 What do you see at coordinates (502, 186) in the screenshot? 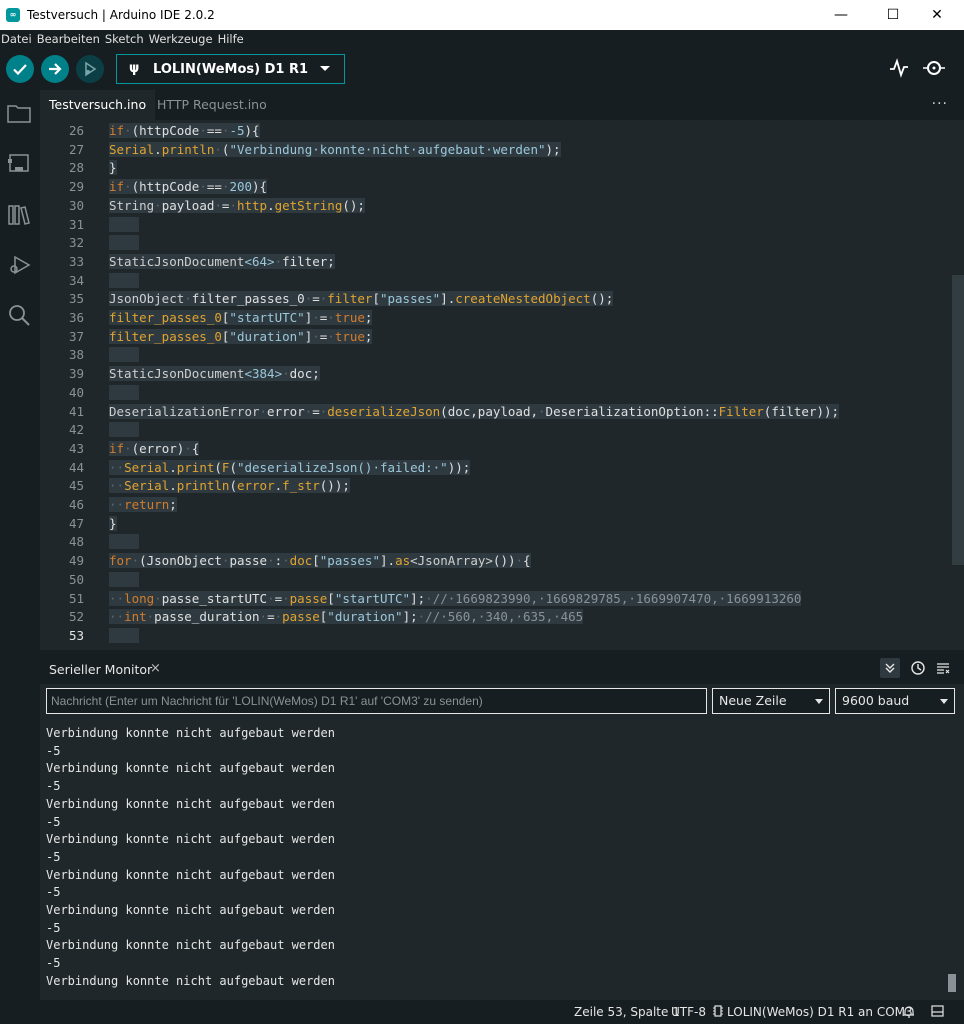
I see `code-line: 29 if·(httpCode·==·200){` at bounding box center [502, 186].